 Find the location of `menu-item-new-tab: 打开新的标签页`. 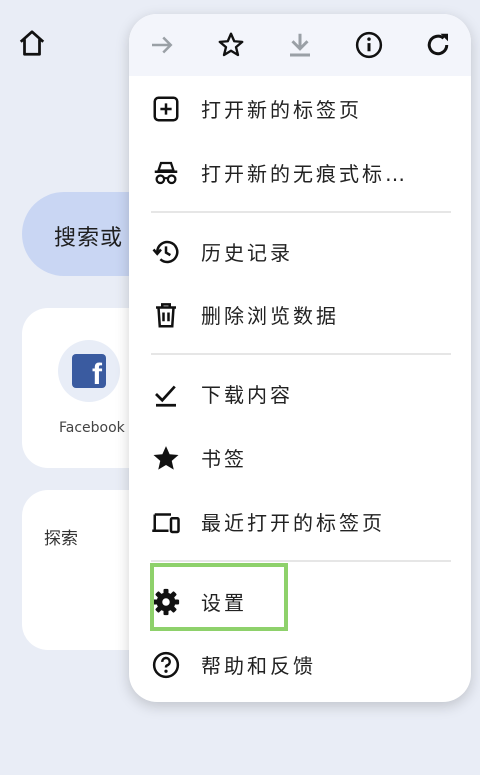

menu-item-new-tab: 打开新的标签页 is located at coordinates (300, 109).